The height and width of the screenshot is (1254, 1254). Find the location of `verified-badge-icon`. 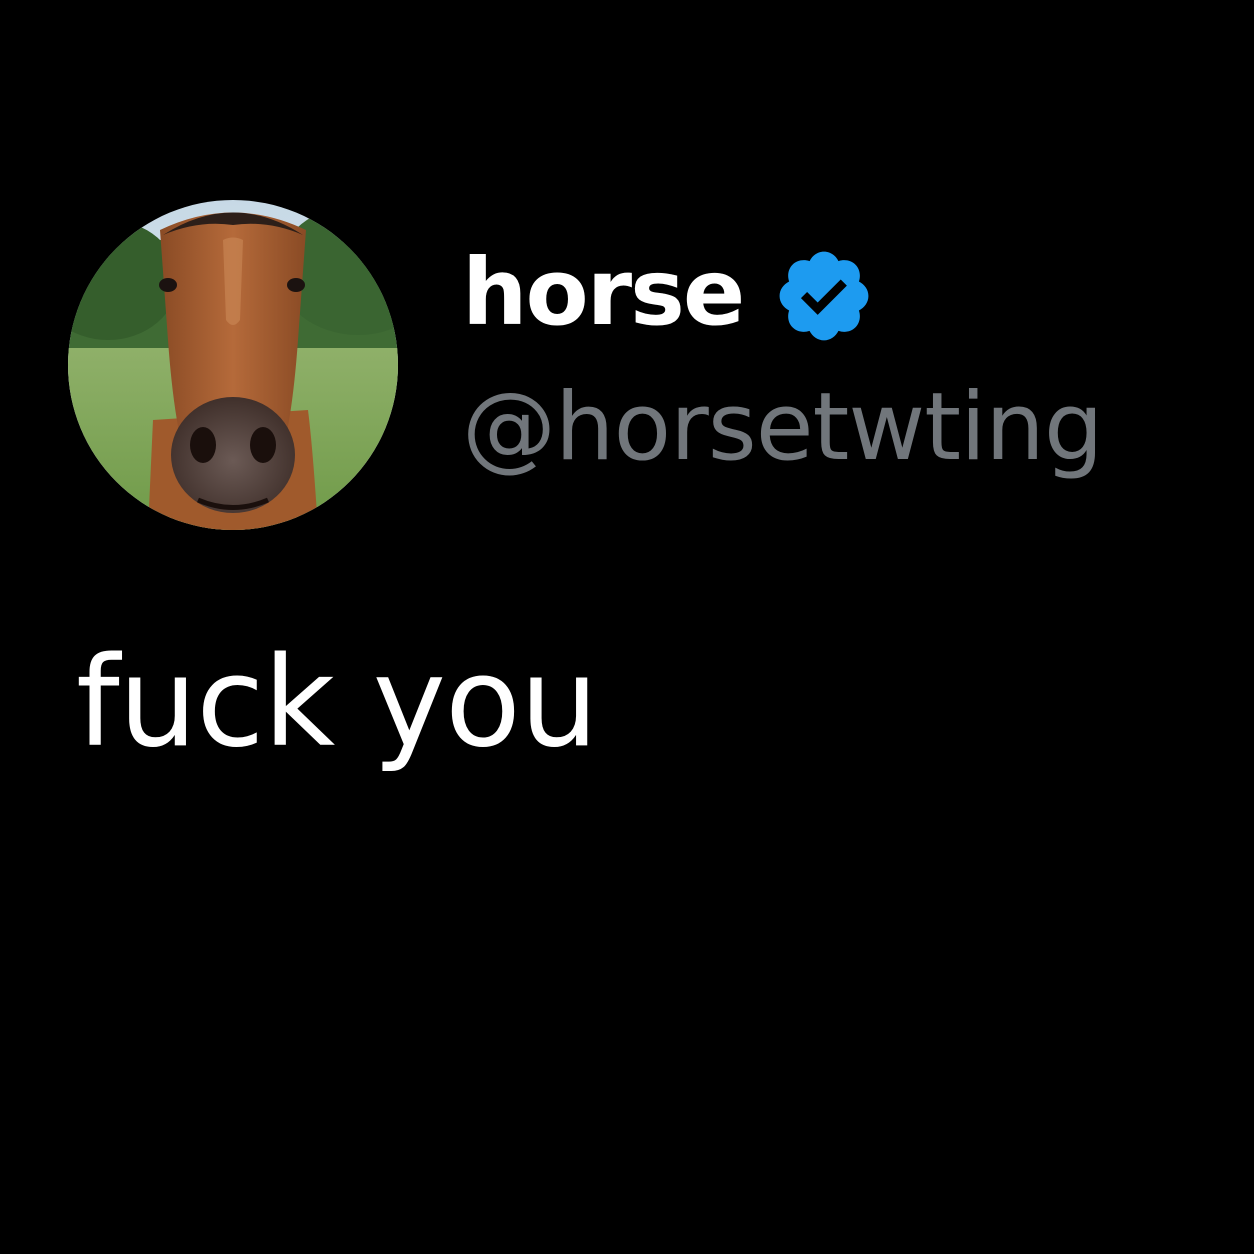

verified-badge-icon is located at coordinates (824, 296).